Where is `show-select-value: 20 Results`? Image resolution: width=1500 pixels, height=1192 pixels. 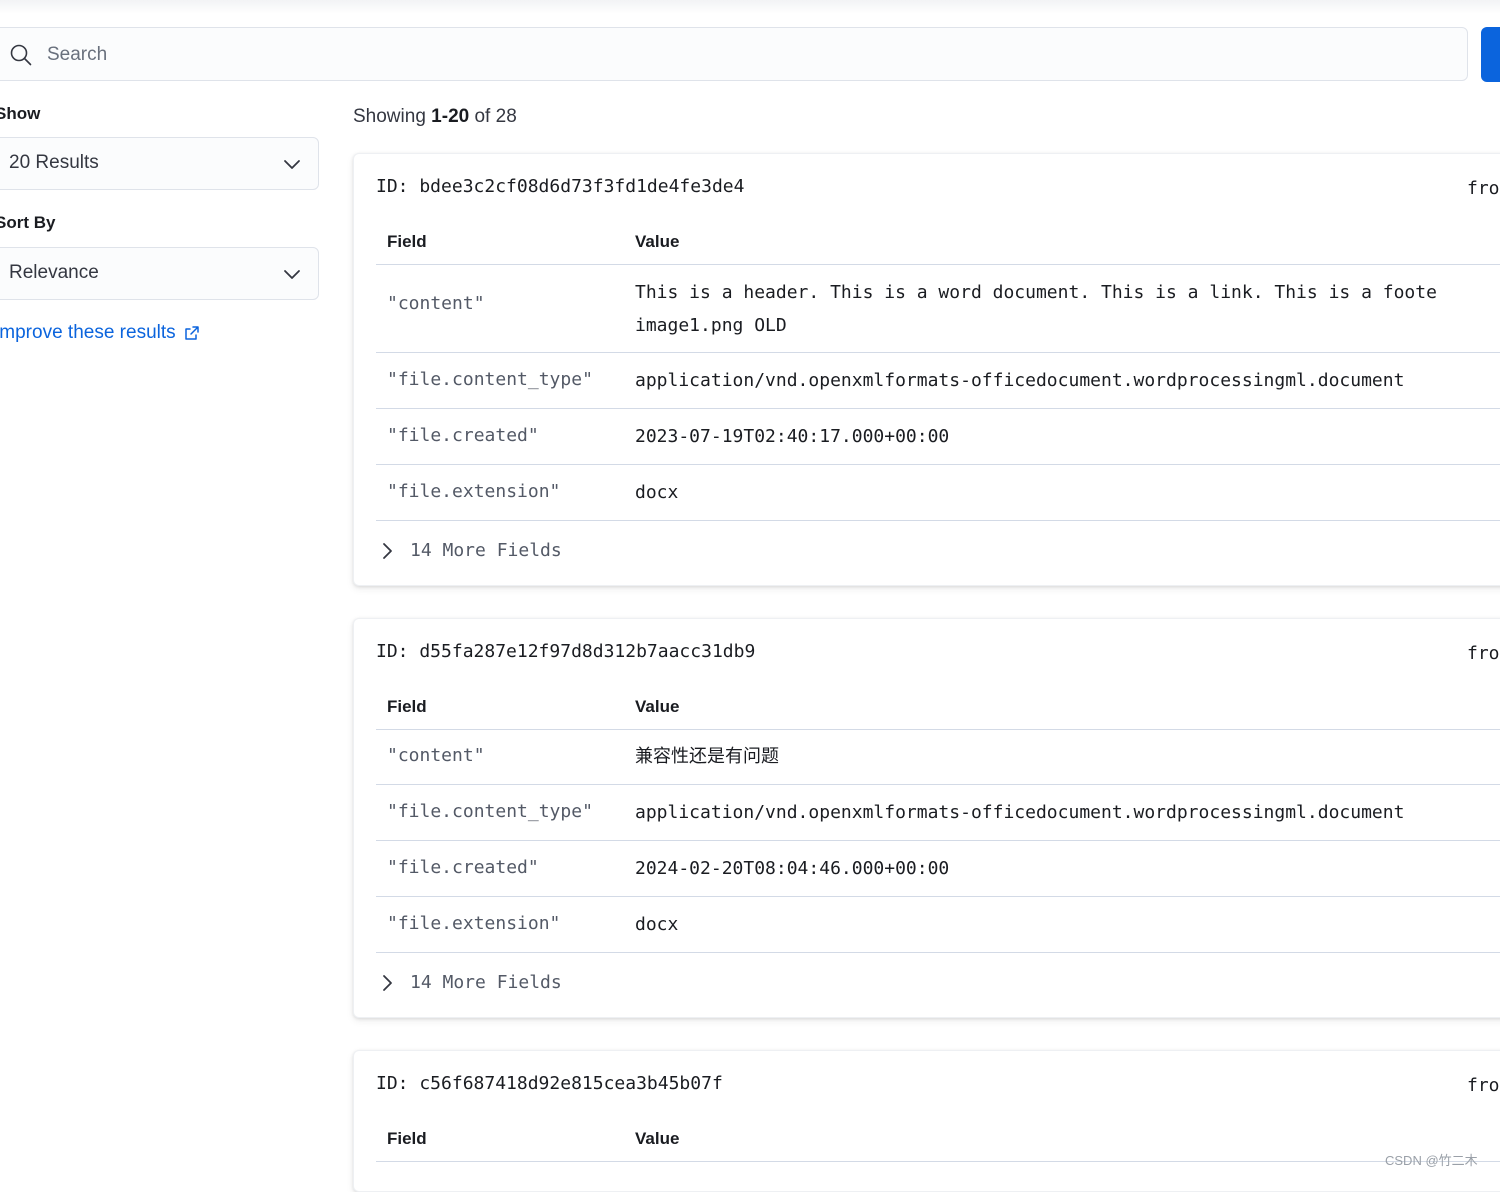
show-select-value: 20 Results is located at coordinates (54, 162).